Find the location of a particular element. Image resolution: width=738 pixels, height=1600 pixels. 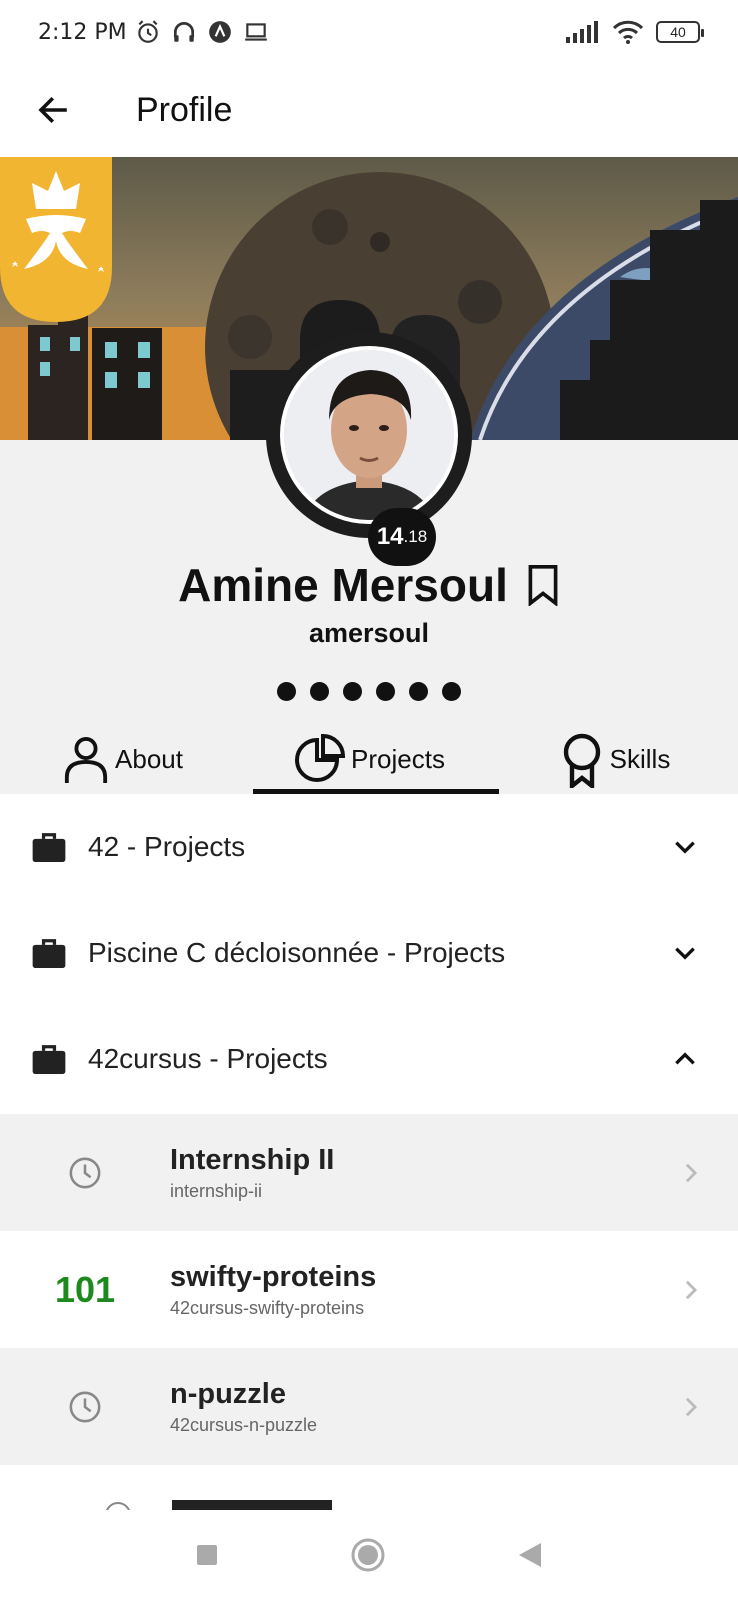

tab-skills: Skills is located at coordinates (615, 759).